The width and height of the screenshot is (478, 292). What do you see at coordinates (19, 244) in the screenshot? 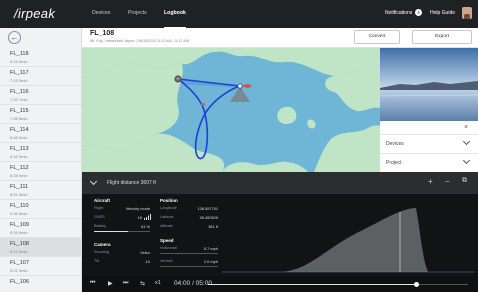
I see `list-item-title: FL_108` at bounding box center [19, 244].